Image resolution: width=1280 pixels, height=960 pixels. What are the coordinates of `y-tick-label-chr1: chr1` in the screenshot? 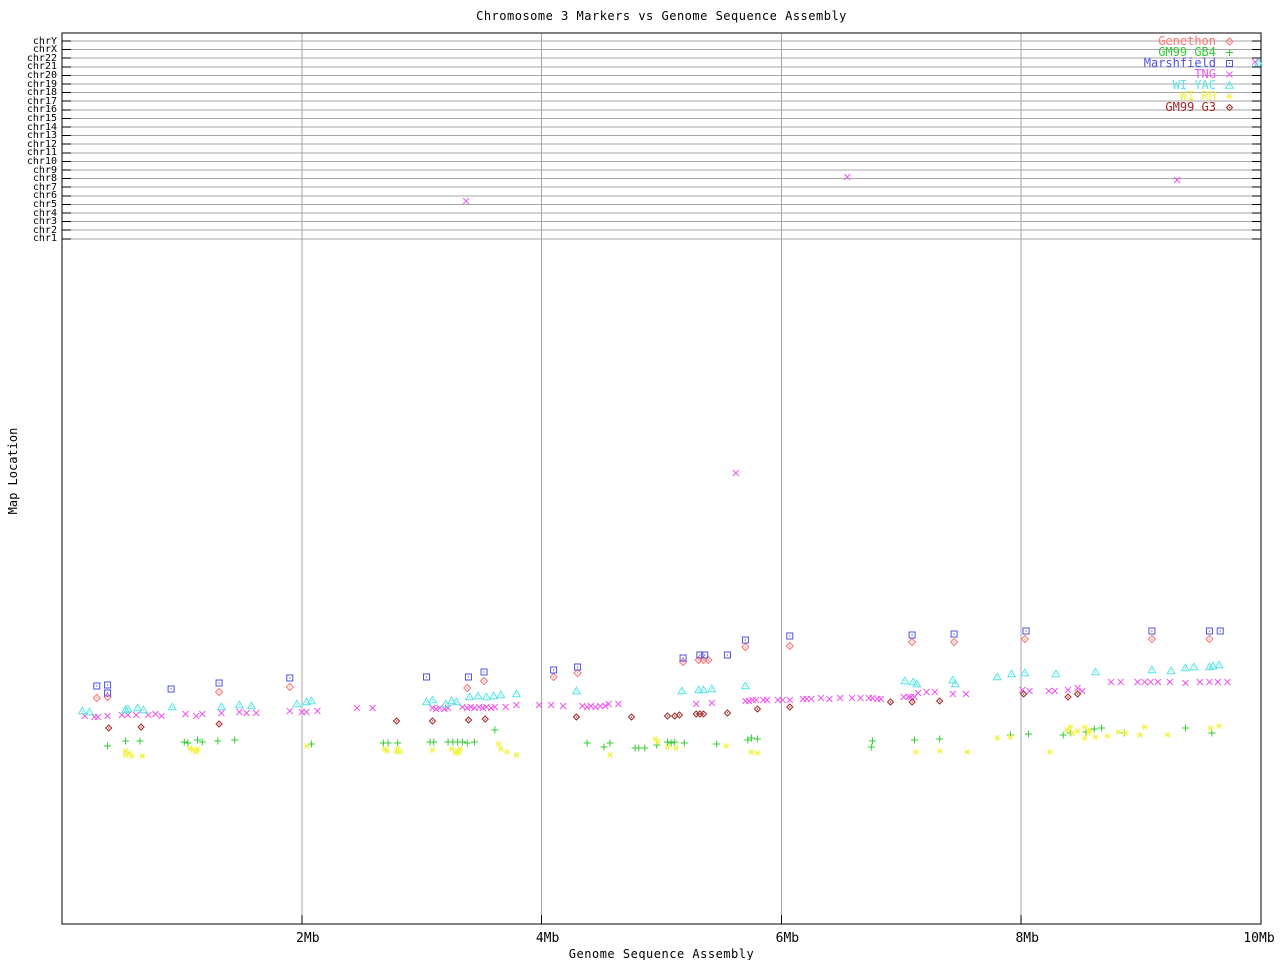 It's located at (44, 239).